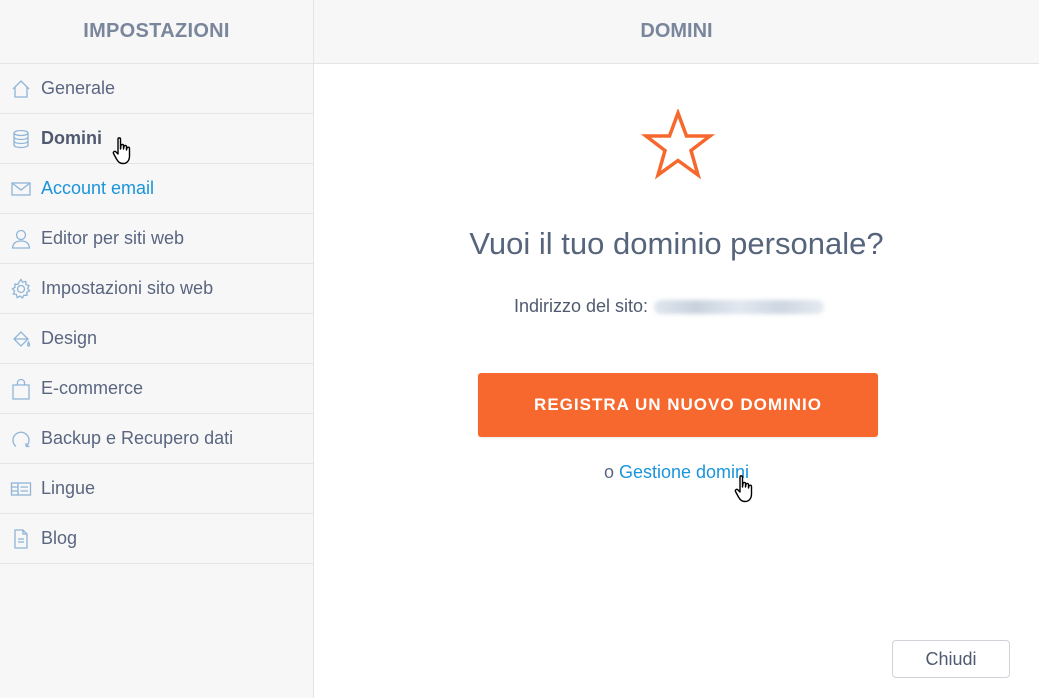 The image size is (1039, 698). What do you see at coordinates (684, 472) in the screenshot?
I see `manage-domains-link: Gestione domini` at bounding box center [684, 472].